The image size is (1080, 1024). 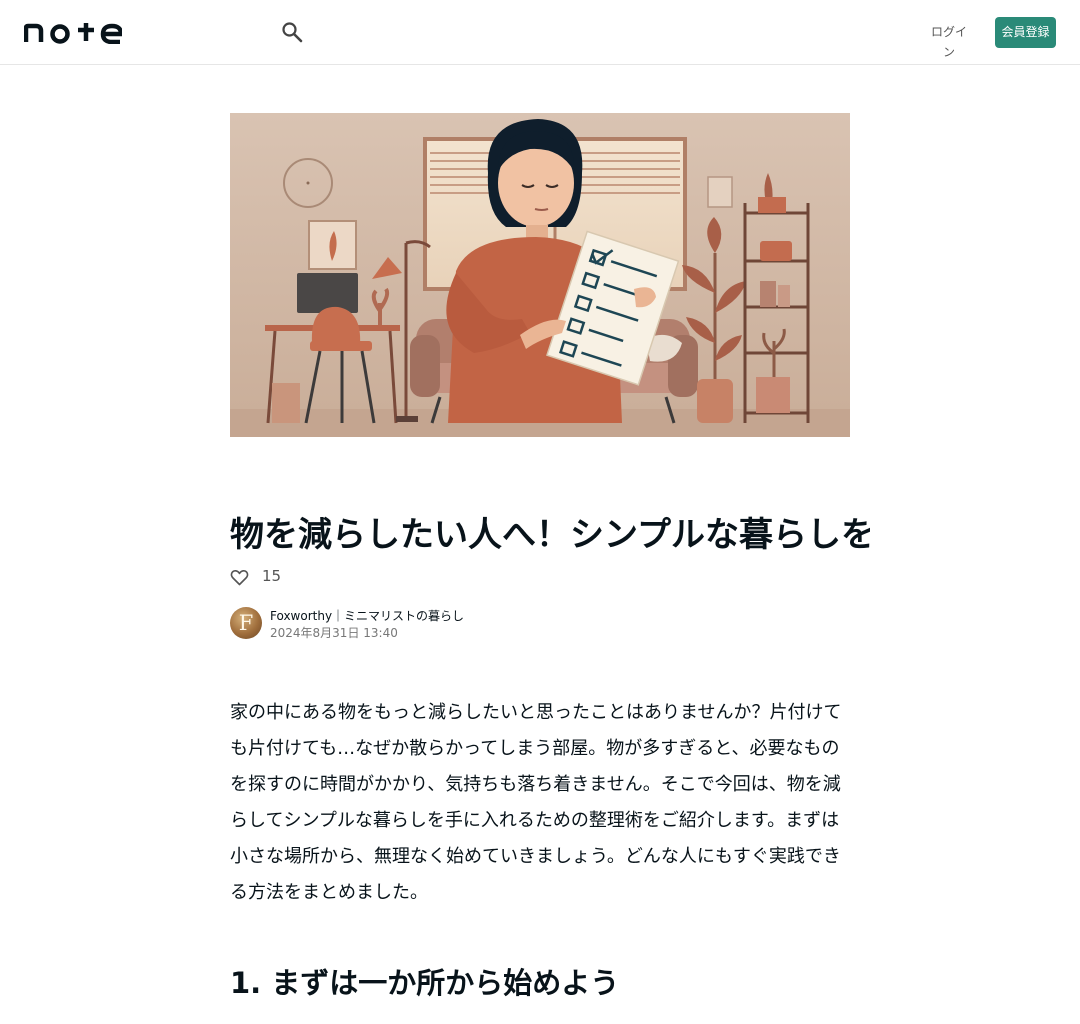 I want to click on author-name: Foxworthy｜ミニマリストの暮らし, so click(x=367, y=616).